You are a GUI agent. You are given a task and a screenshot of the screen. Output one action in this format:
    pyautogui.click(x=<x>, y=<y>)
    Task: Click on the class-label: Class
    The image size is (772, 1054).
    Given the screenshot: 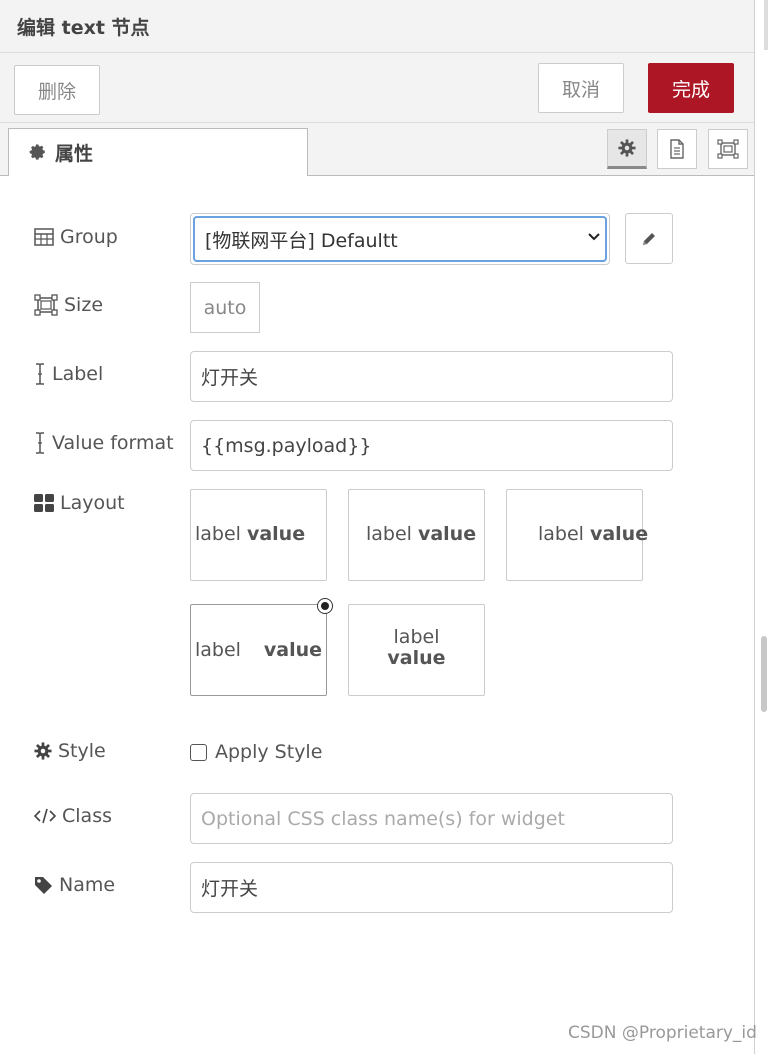 What is the action you would take?
    pyautogui.click(x=73, y=816)
    